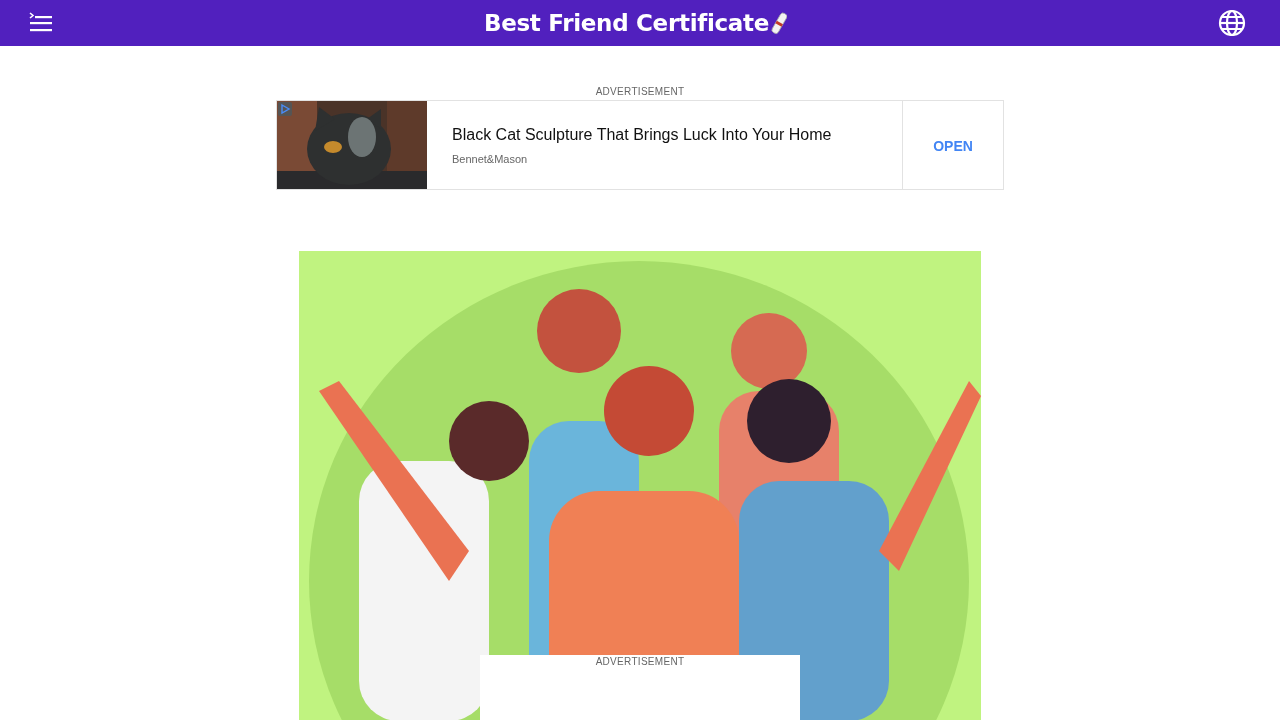 The width and height of the screenshot is (1280, 720). Describe the element at coordinates (41, 23) in the screenshot. I see `menu-icon` at that location.